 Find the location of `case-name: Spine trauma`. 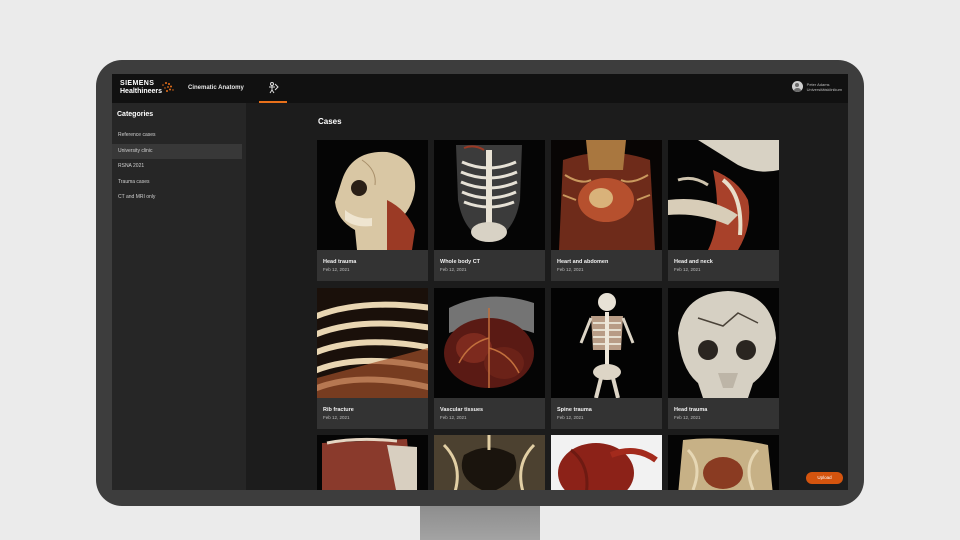

case-name: Spine trauma is located at coordinates (574, 410).